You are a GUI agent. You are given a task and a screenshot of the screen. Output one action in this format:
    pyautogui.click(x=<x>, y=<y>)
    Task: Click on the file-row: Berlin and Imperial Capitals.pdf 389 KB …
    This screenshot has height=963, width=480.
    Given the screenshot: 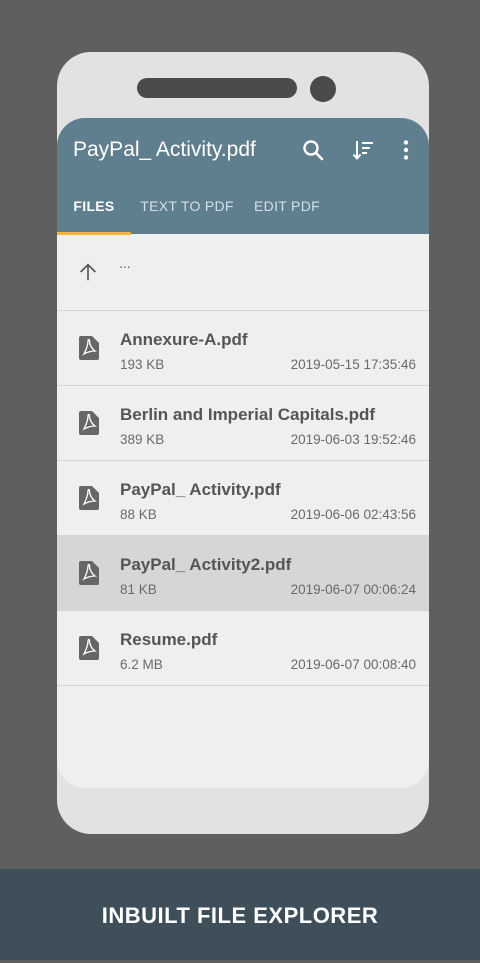 What is the action you would take?
    pyautogui.click(x=243, y=423)
    